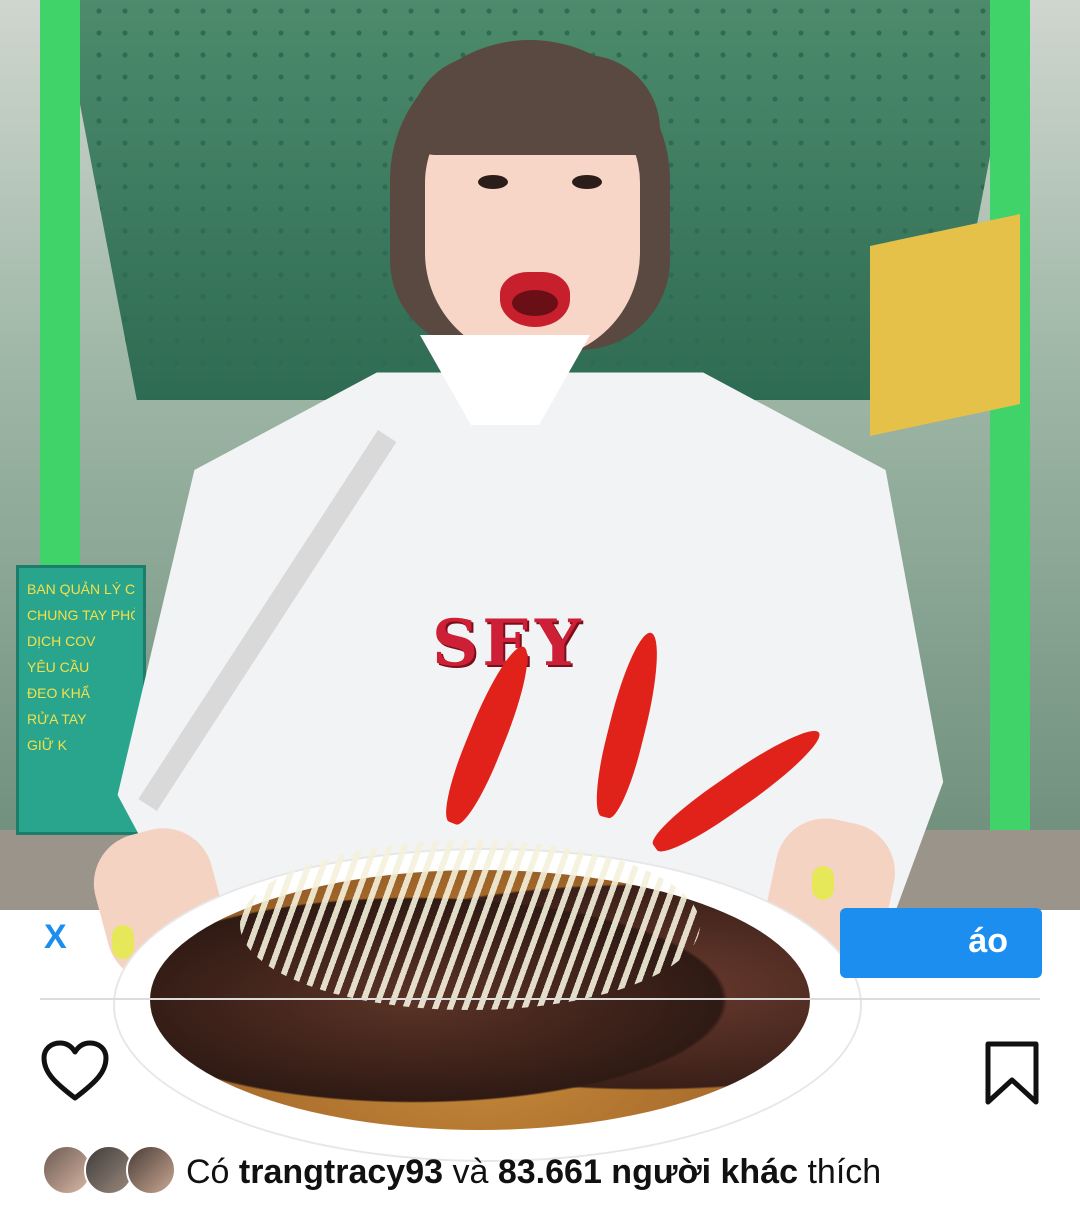 The image size is (1080, 1217). Describe the element at coordinates (1012, 1073) in the screenshot. I see `bookmark-icon` at that location.